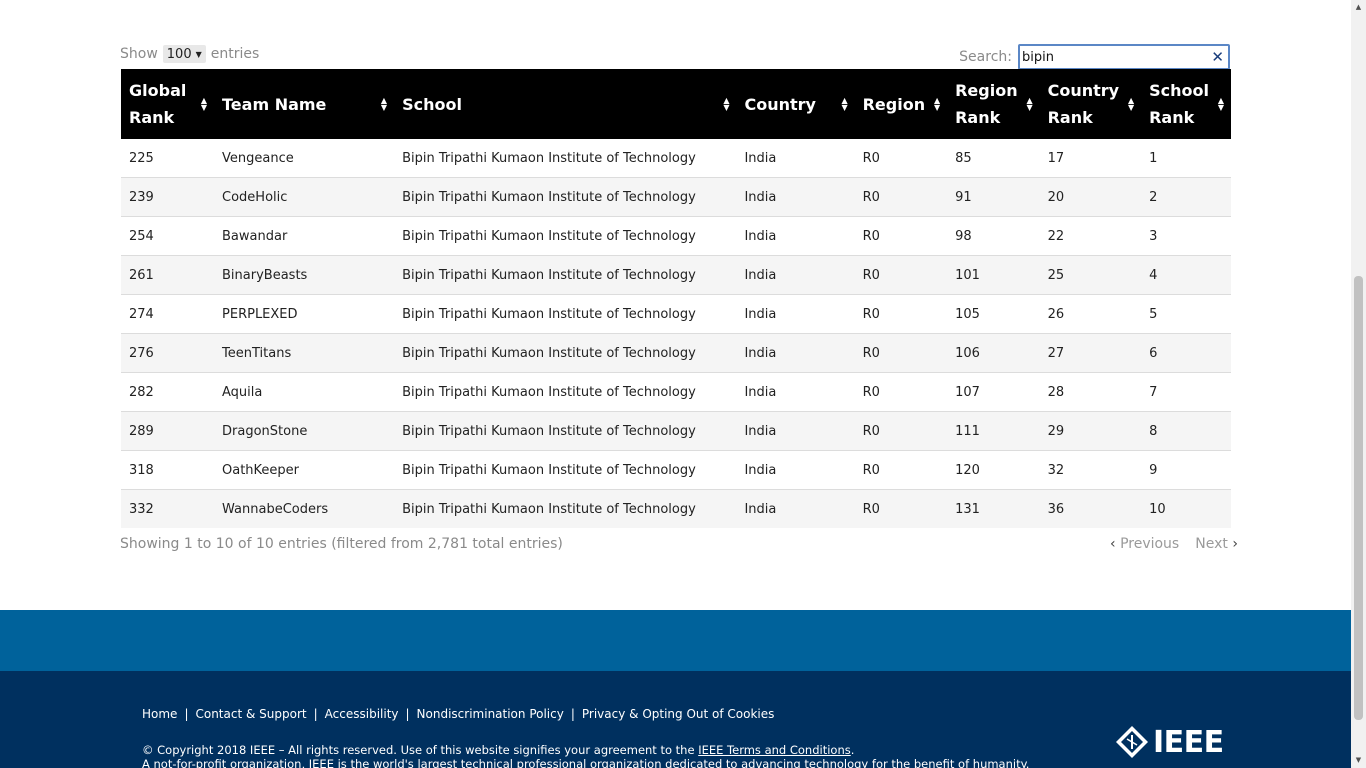 Image resolution: width=1366 pixels, height=768 pixels. I want to click on search-label: Search:, so click(985, 57).